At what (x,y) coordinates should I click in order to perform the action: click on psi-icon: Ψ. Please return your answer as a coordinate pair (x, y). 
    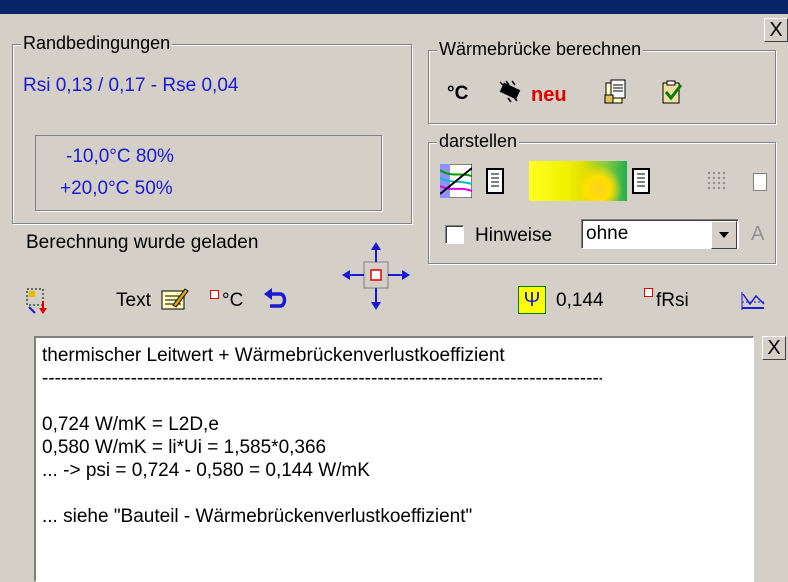
    Looking at the image, I should click on (532, 299).